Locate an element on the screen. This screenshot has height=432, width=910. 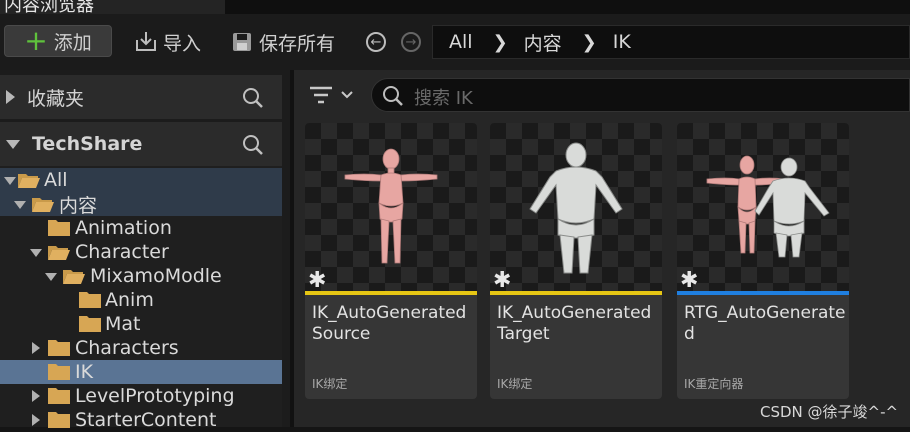
breadcrumb-item-content: 内容 is located at coordinates (543, 42).